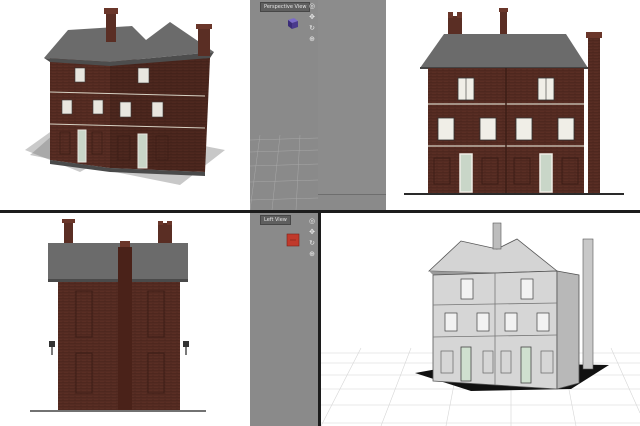  I want to click on grey-viewport-lower: Left View ◎ ✥ ↻ ⊕, so click(284, 319).